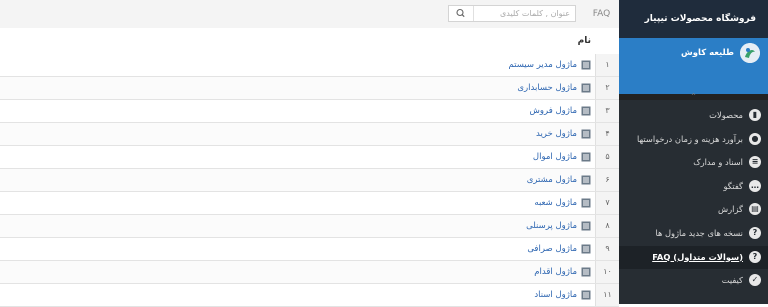 This screenshot has width=768, height=307. What do you see at coordinates (607, 65) in the screenshot?
I see `row-number: ۱` at bounding box center [607, 65].